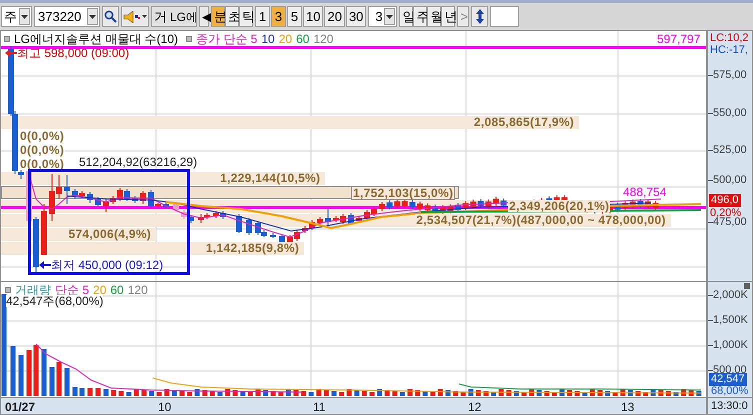 The height and width of the screenshot is (415, 753). I want to click on time-axis-label: 01/27, so click(20, 407).